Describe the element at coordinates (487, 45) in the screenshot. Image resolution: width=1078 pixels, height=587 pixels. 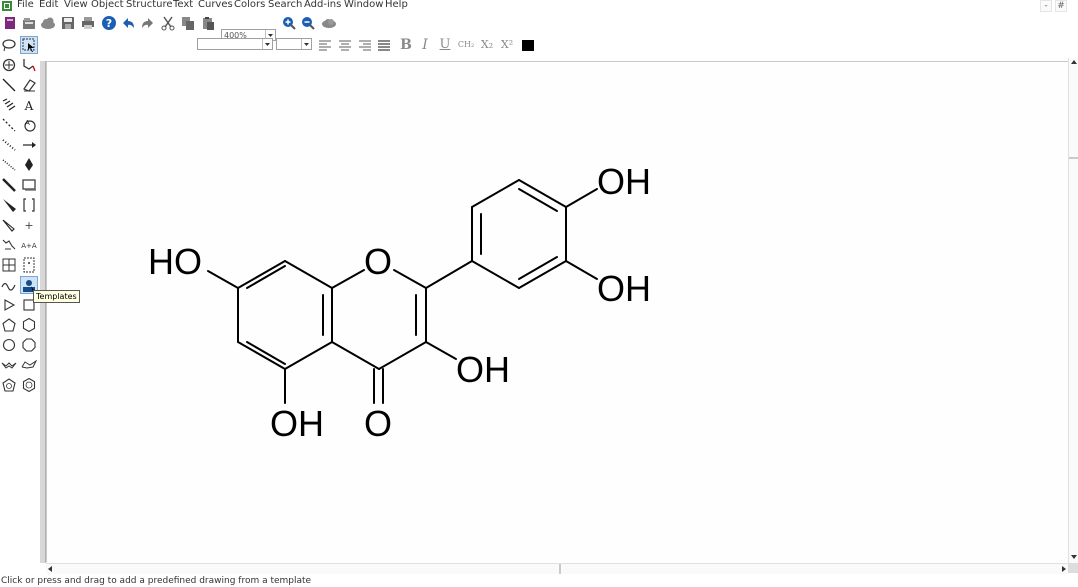
I see `subscript-button: X₂` at that location.